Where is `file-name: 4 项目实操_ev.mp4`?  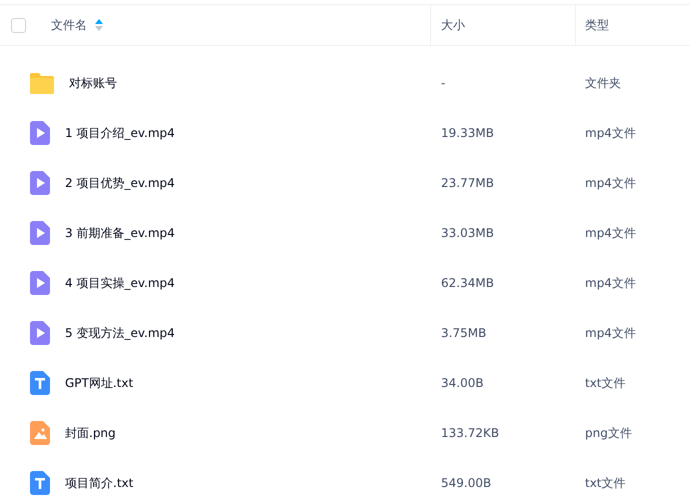 file-name: 4 项目实操_ev.mp4 is located at coordinates (120, 283).